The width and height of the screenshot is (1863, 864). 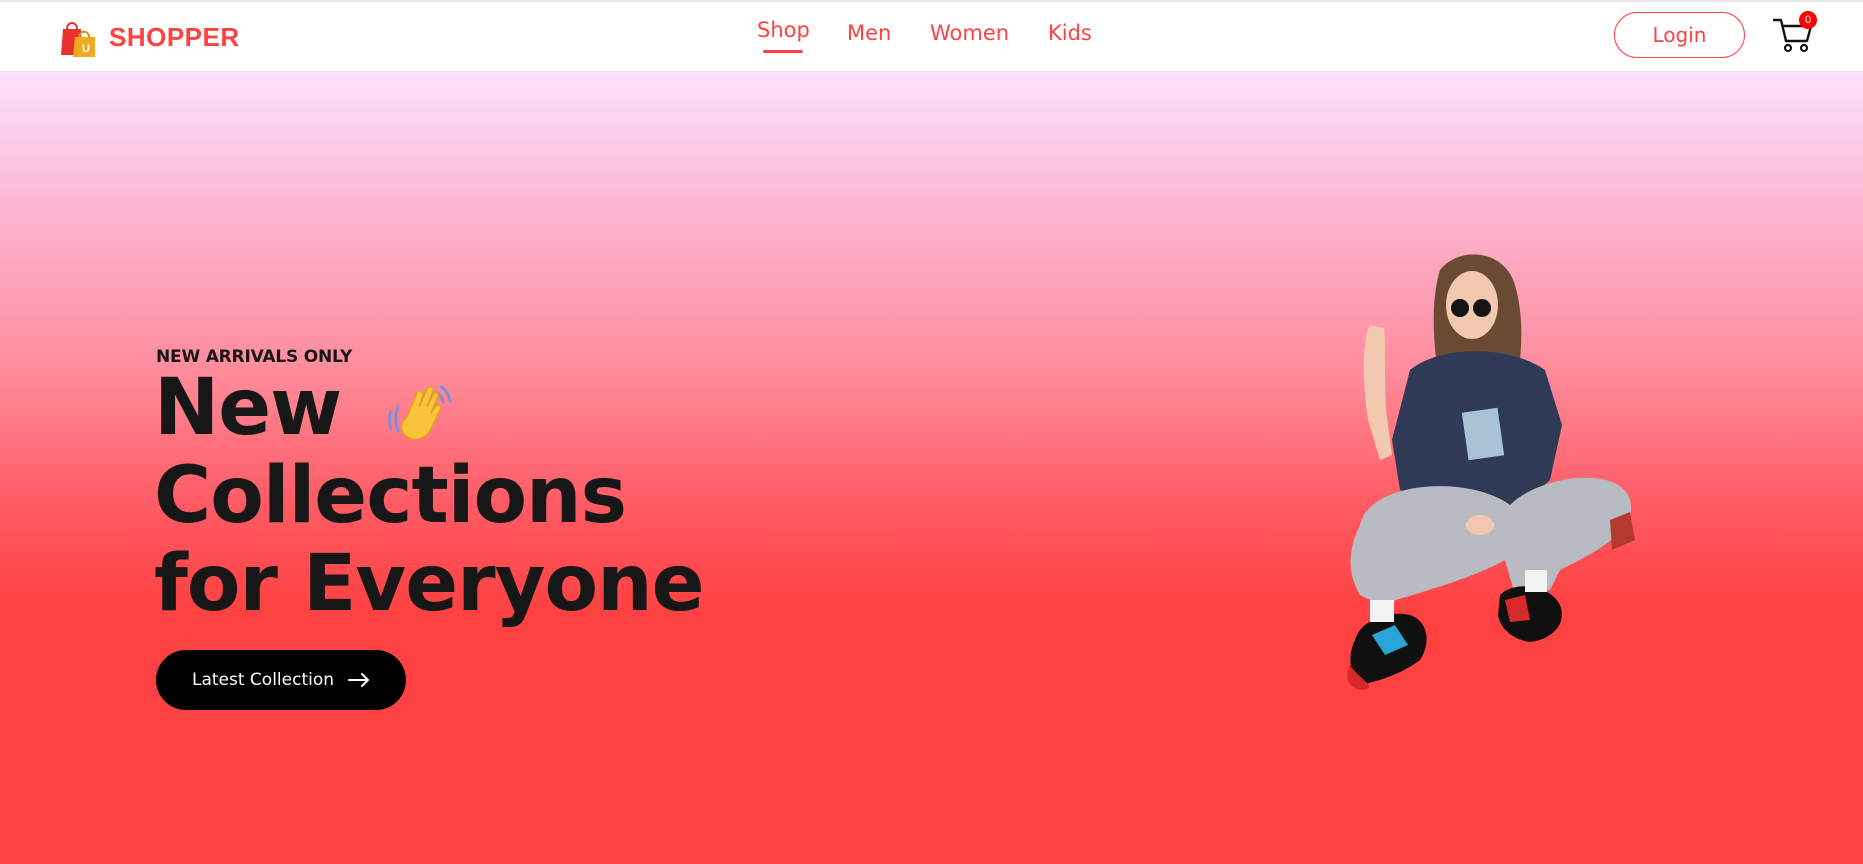 I want to click on brand-name: SHOPPER, so click(x=174, y=36).